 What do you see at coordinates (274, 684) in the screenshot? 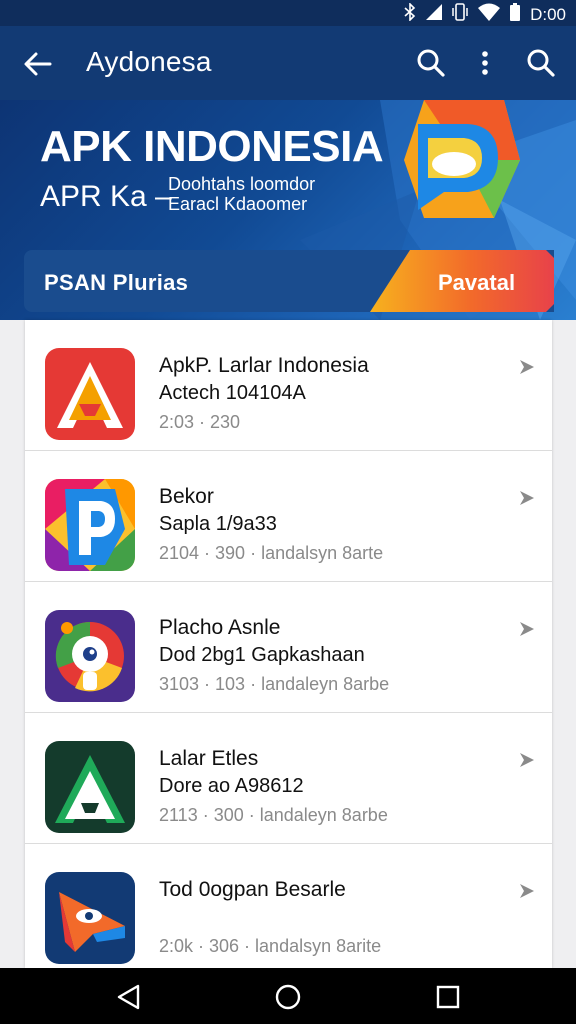
I see `app-meta: 3103 · 103 · landaleyn 8arbe` at bounding box center [274, 684].